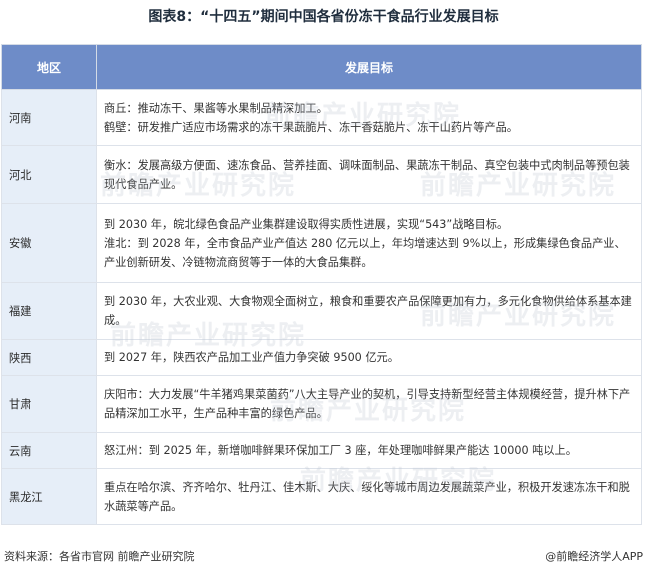 The height and width of the screenshot is (570, 647). I want to click on region-cell: 云南, so click(49, 450).